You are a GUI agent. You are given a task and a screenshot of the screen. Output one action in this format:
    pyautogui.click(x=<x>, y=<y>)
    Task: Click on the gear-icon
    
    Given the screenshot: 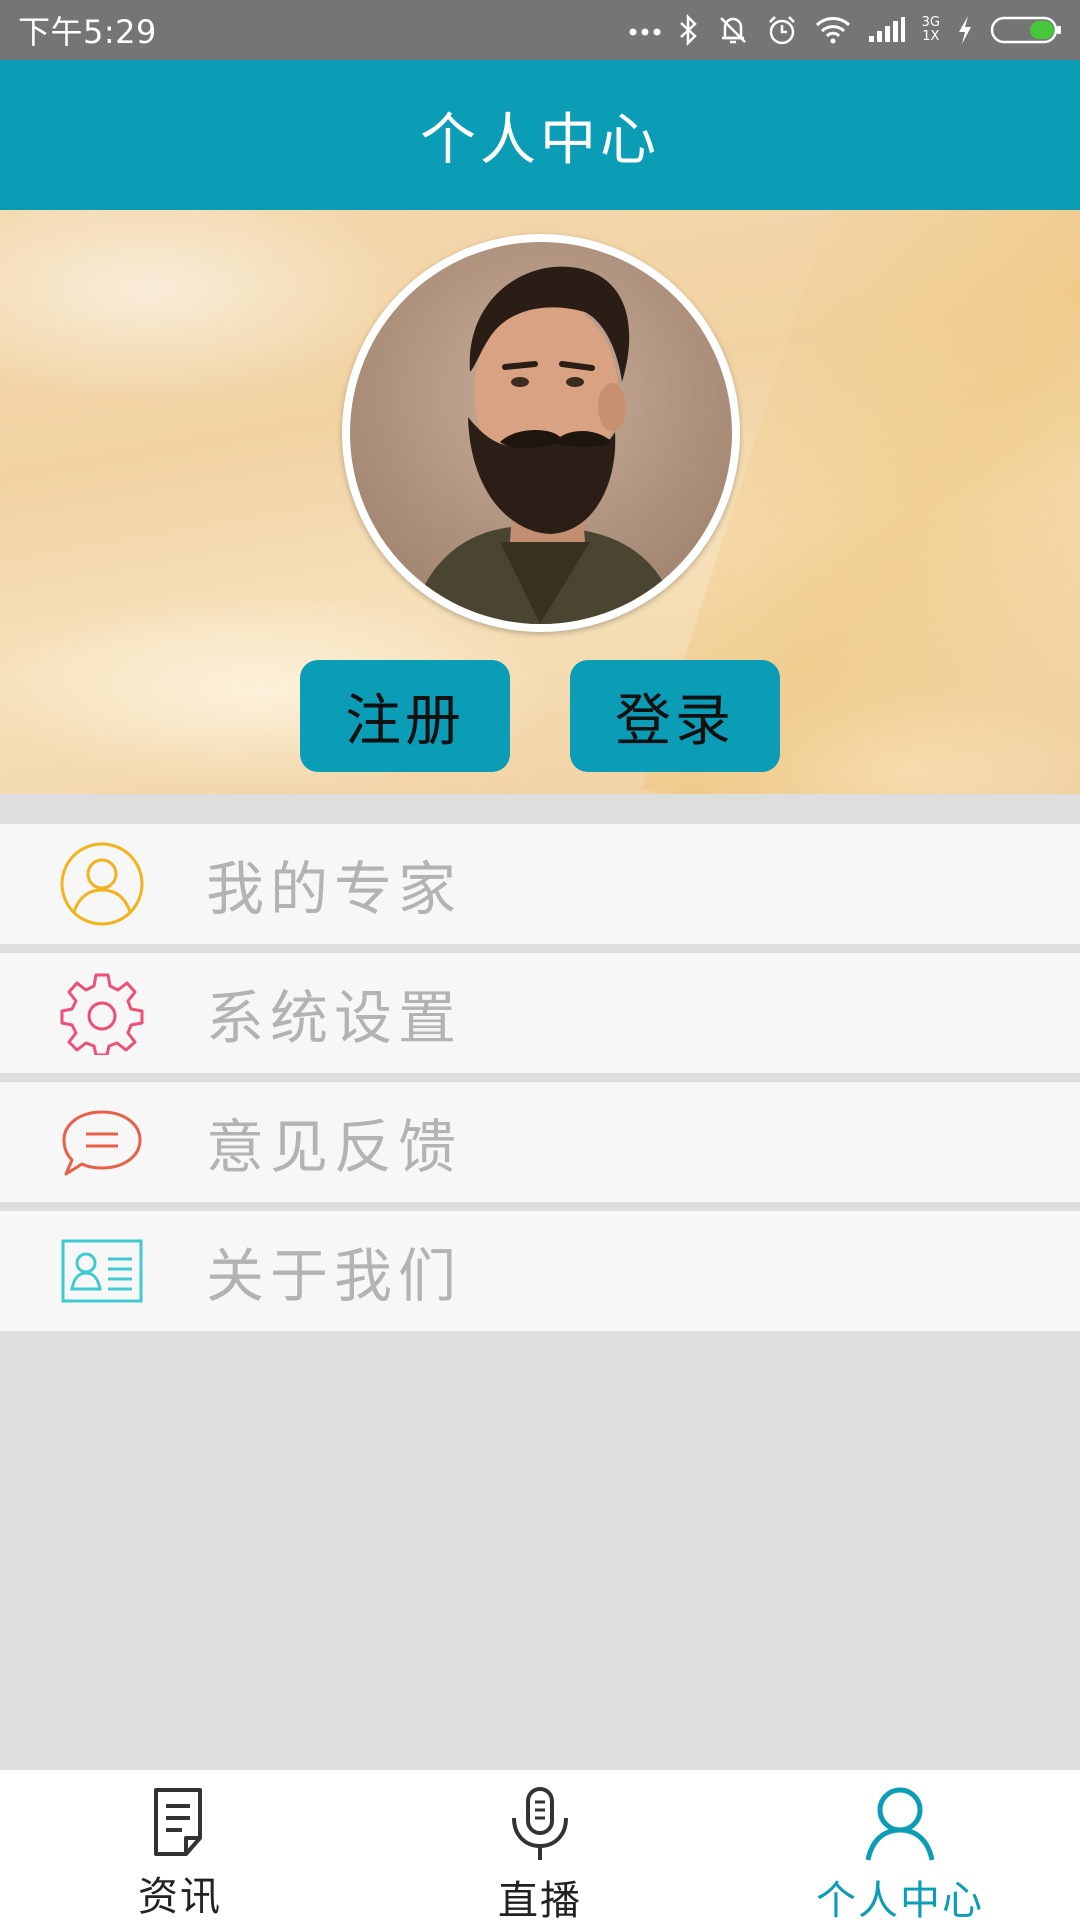 What is the action you would take?
    pyautogui.click(x=102, y=1013)
    